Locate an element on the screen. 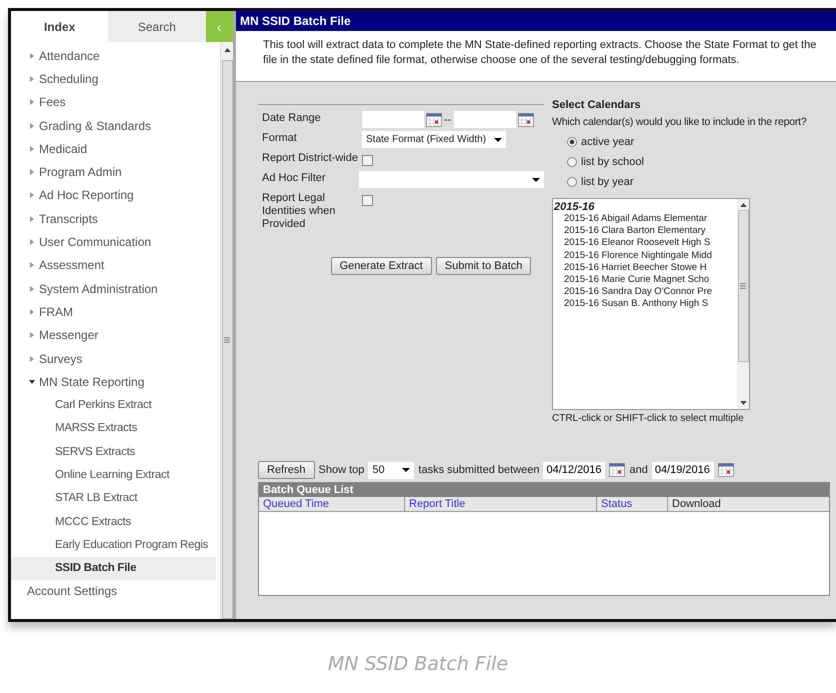 The width and height of the screenshot is (836, 693). scroll-down-icon is located at coordinates (743, 403).